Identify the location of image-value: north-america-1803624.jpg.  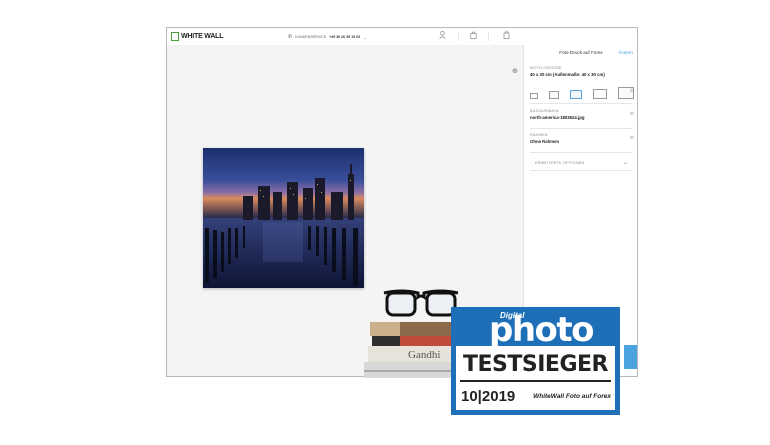
(557, 117).